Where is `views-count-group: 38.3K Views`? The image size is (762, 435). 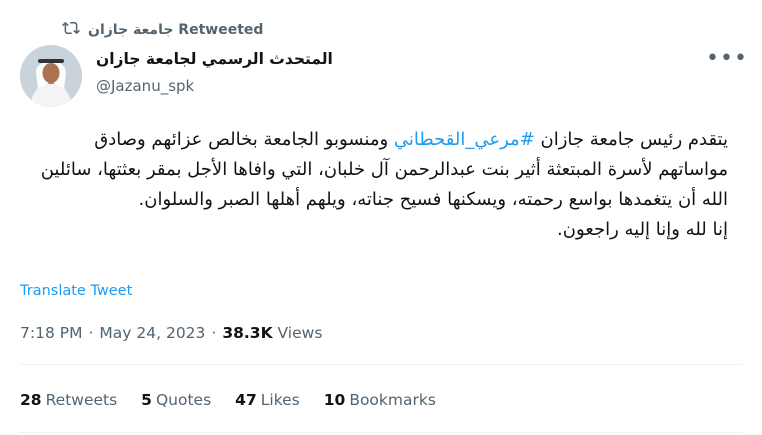 views-count-group: 38.3K Views is located at coordinates (272, 333).